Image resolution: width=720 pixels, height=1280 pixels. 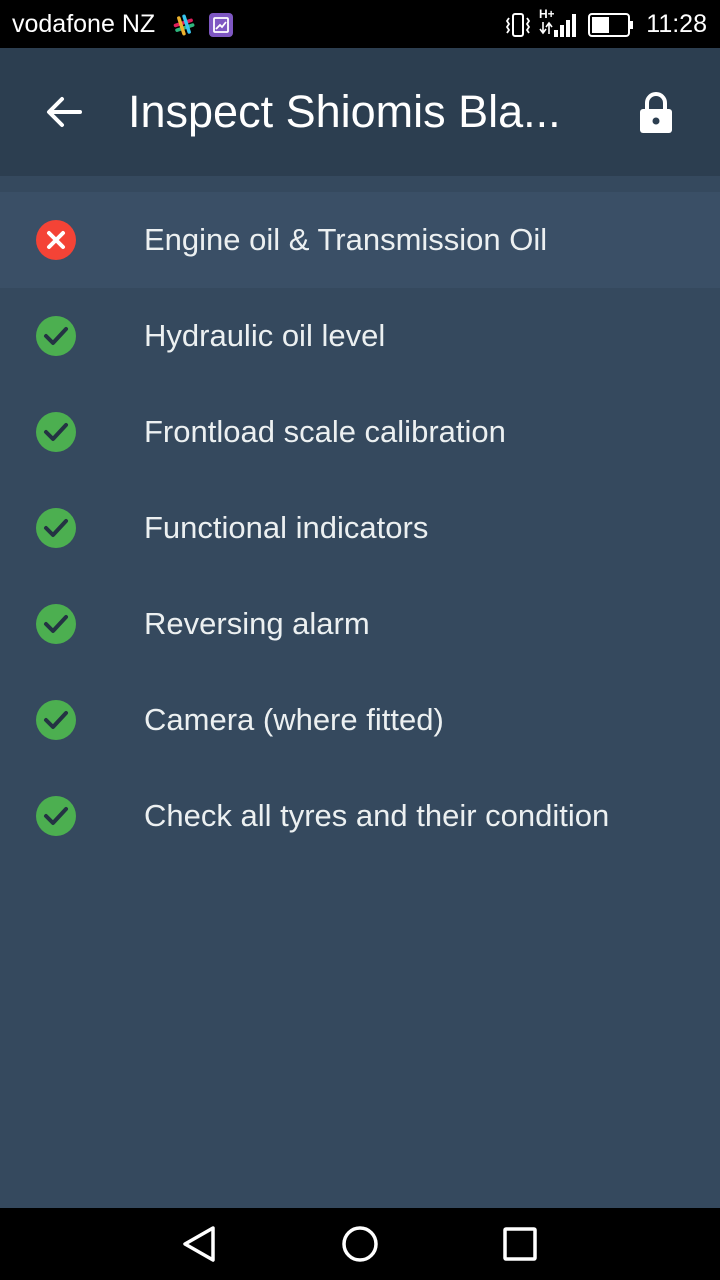 I want to click on back-triangle-icon, so click(x=199, y=1244).